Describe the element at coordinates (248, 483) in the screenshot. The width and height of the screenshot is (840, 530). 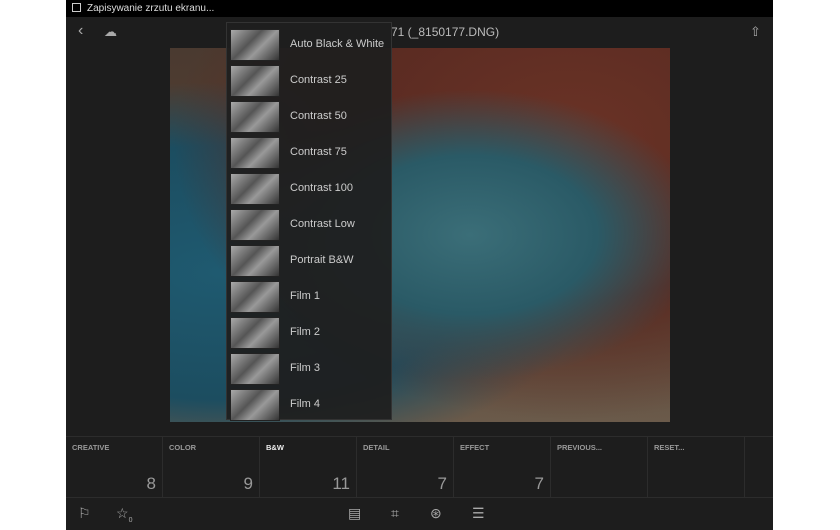
I see `tab-count: 9` at that location.